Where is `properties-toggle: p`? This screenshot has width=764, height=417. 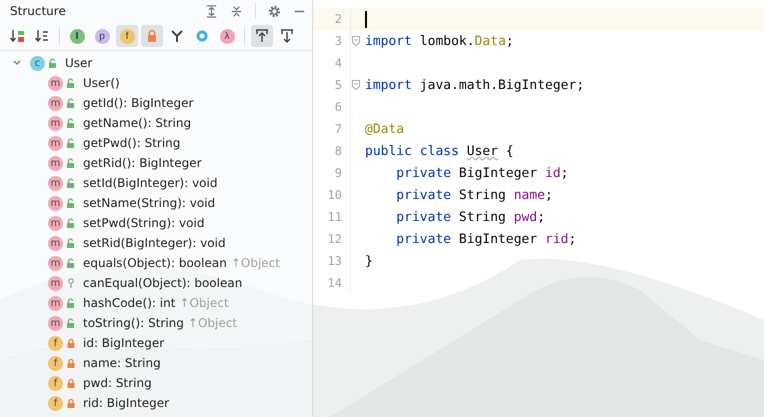 properties-toggle: p is located at coordinates (102, 36).